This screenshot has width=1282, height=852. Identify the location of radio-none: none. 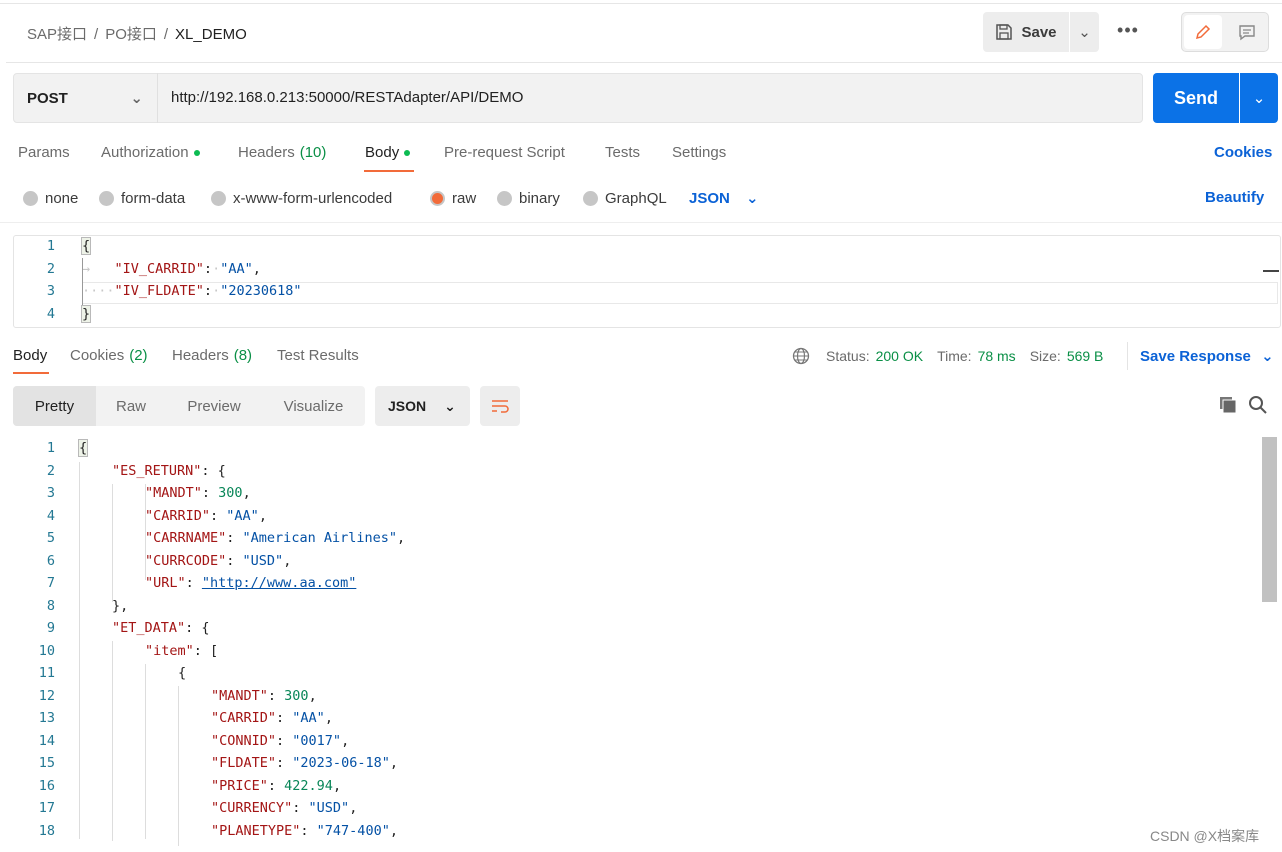
(50, 198).